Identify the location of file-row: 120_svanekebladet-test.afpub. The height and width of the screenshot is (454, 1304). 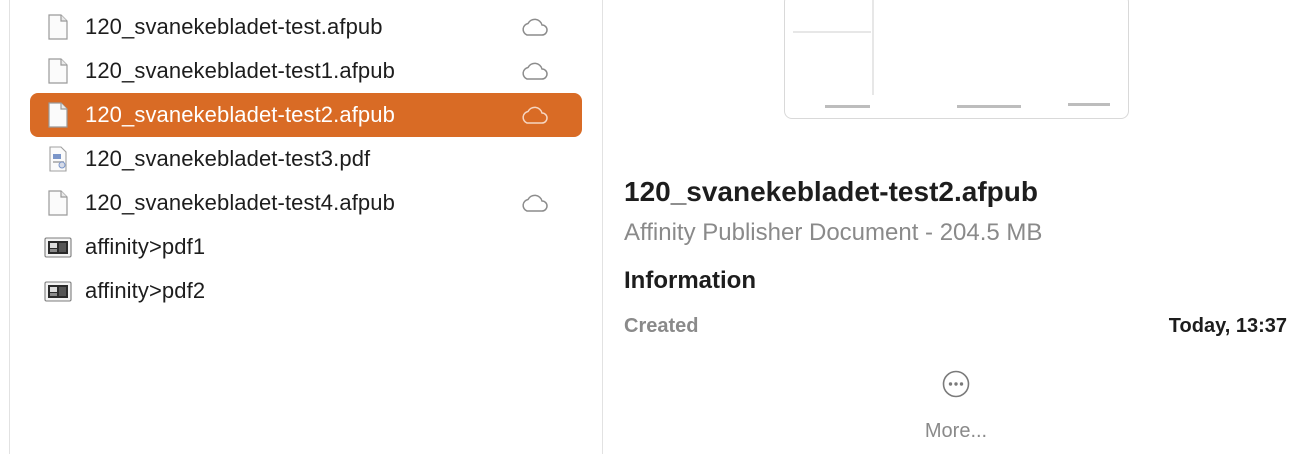
(306, 27).